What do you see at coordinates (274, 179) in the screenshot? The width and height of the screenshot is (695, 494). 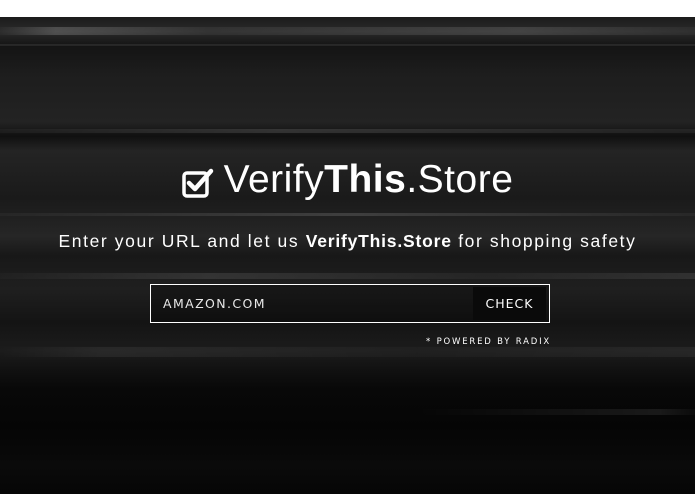 I see `brand-prefix: Verify` at bounding box center [274, 179].